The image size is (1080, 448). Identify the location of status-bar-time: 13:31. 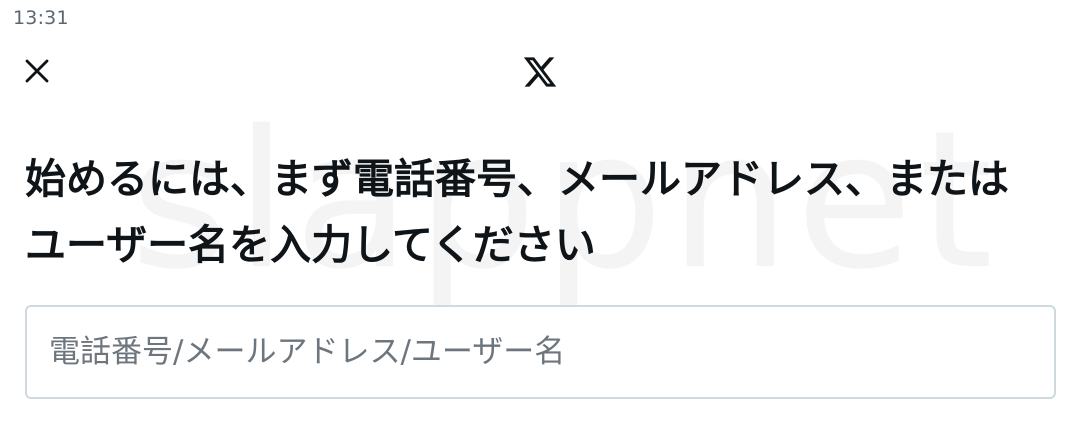
(41, 18).